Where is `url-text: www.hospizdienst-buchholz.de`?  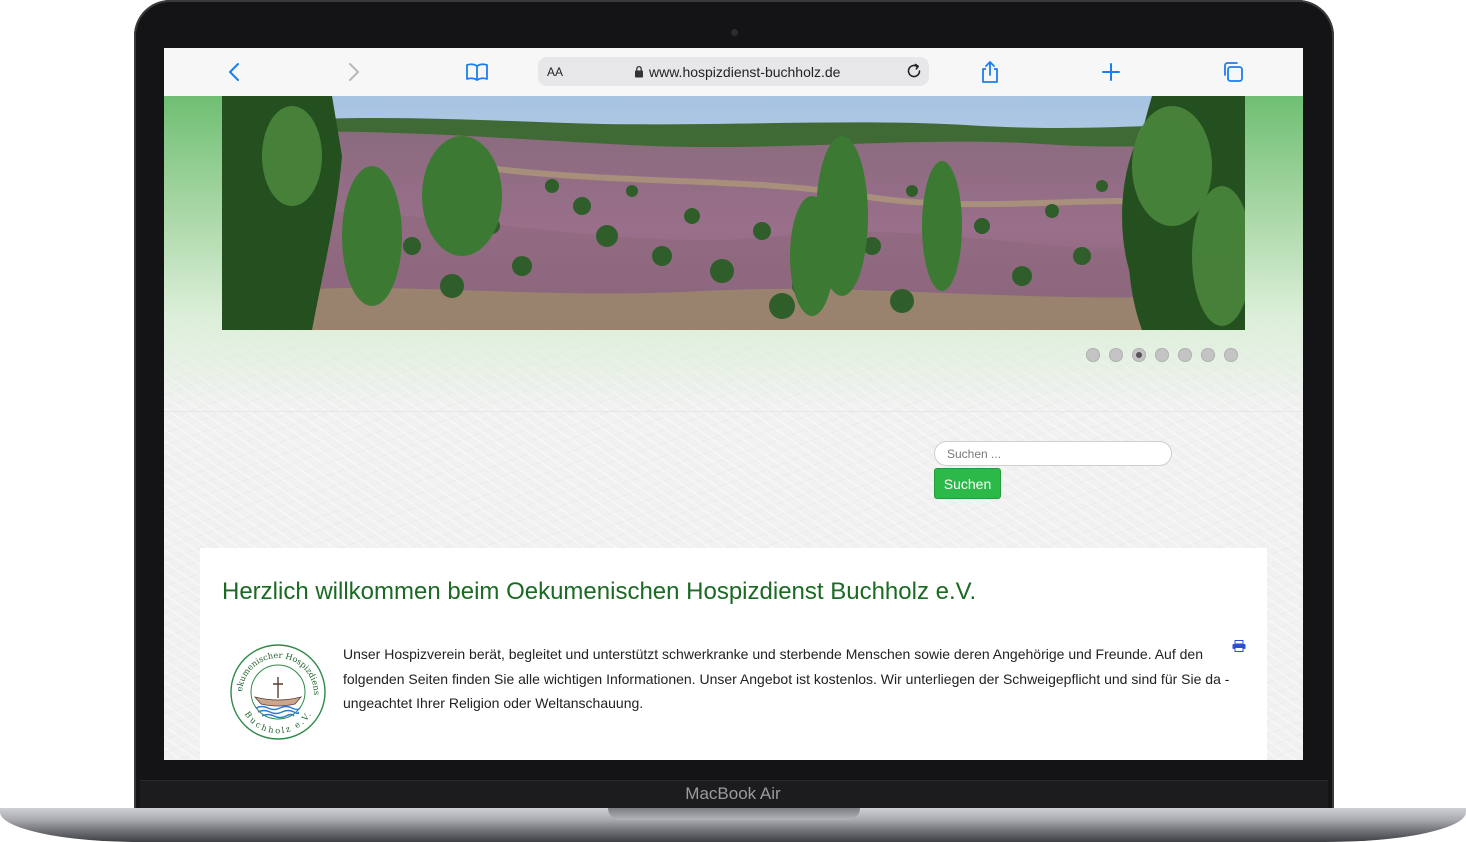 url-text: www.hospizdienst-buchholz.de is located at coordinates (745, 71).